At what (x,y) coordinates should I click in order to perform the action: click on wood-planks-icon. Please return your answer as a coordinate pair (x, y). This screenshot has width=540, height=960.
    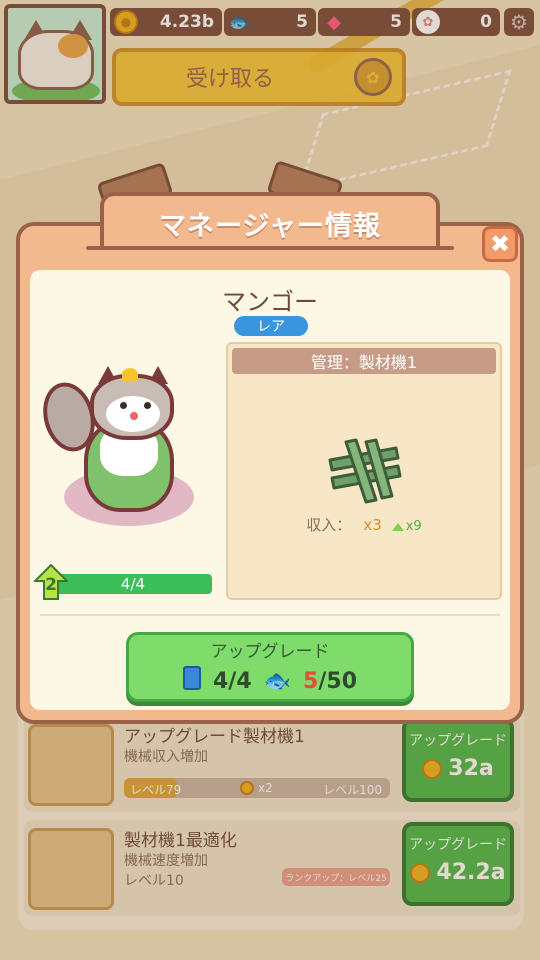
    Looking at the image, I should click on (365, 471).